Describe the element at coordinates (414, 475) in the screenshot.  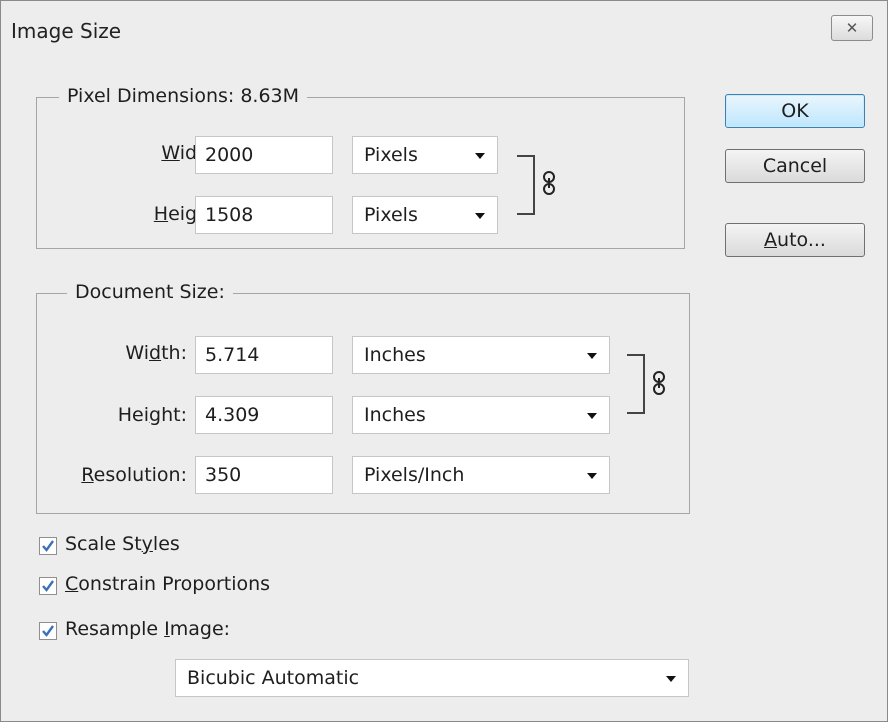
I see `resolution-unit-value: Pixels/Inch` at that location.